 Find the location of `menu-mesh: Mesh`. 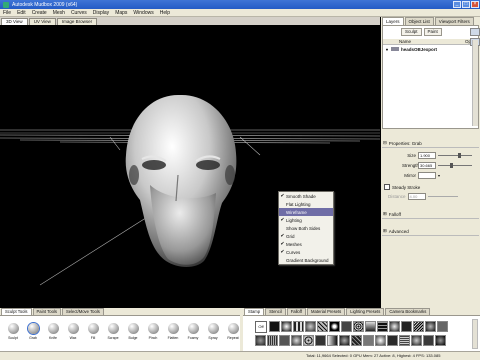

menu-mesh: Mesh is located at coordinates (59, 13).